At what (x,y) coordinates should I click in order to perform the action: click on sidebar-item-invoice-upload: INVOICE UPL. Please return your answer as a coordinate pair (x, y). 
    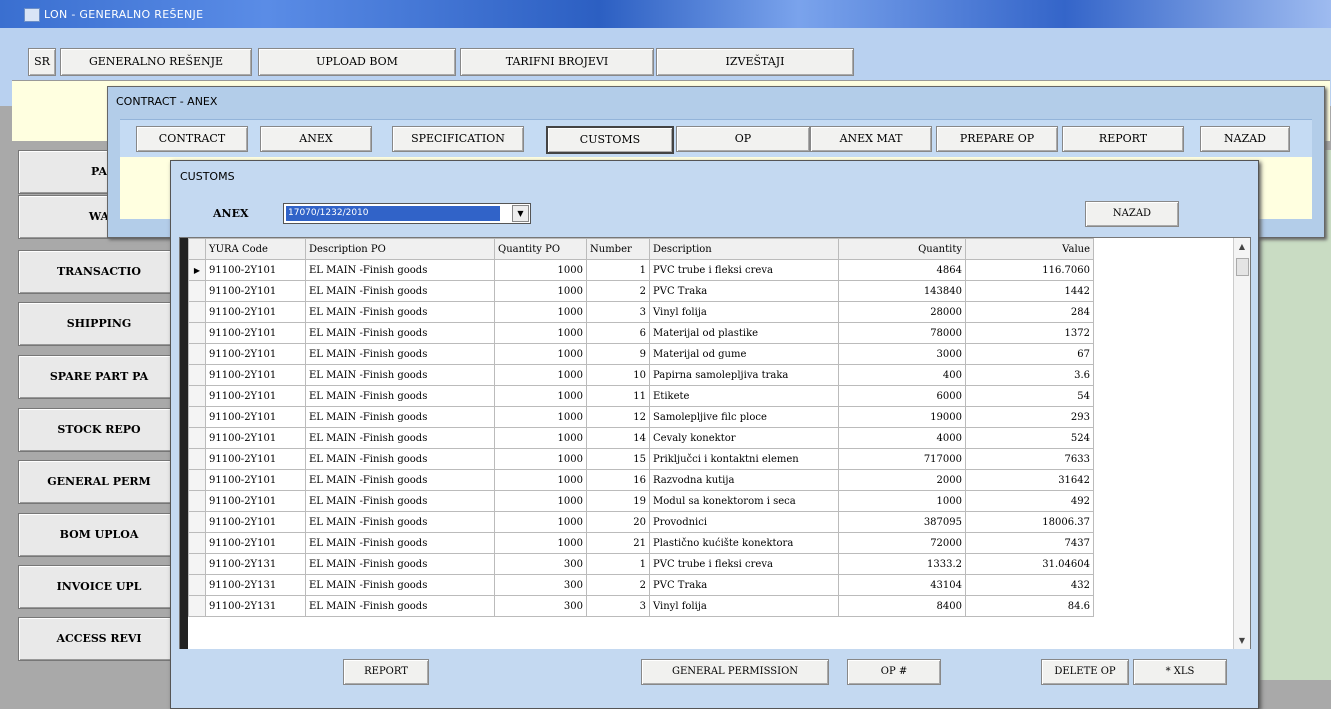
    Looking at the image, I should click on (99, 587).